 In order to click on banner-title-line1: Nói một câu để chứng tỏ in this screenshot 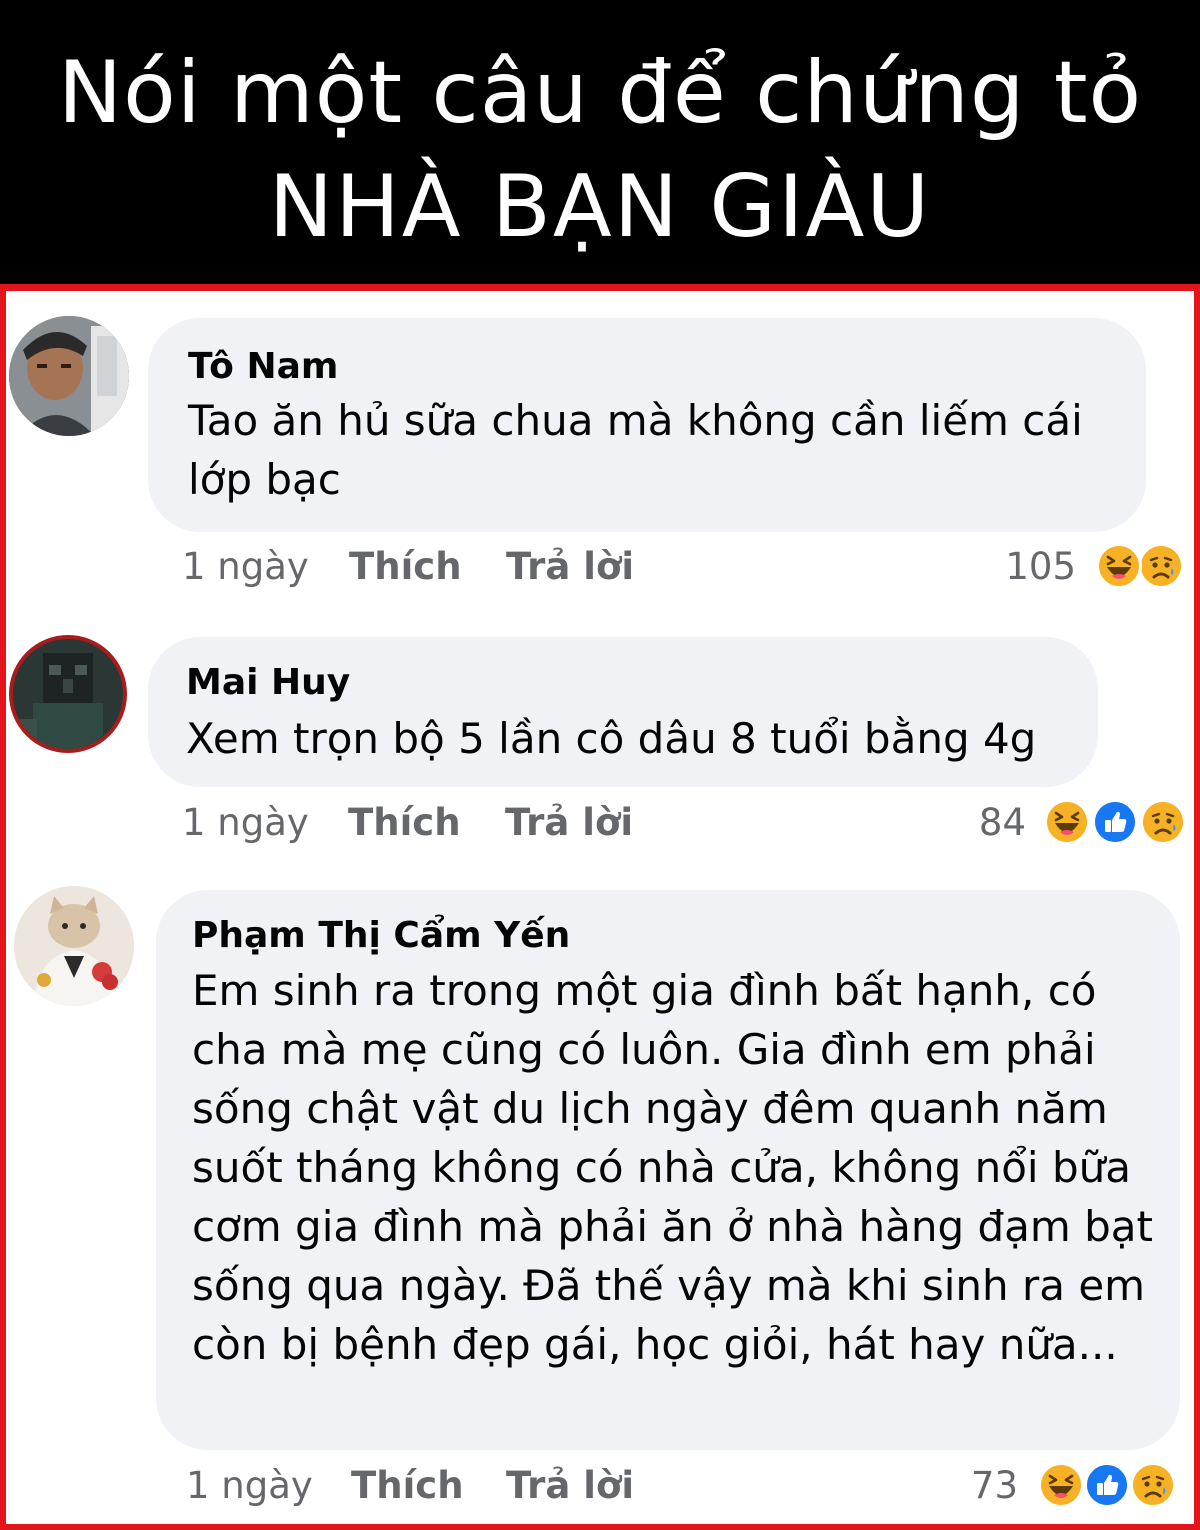, I will do `click(600, 93)`.